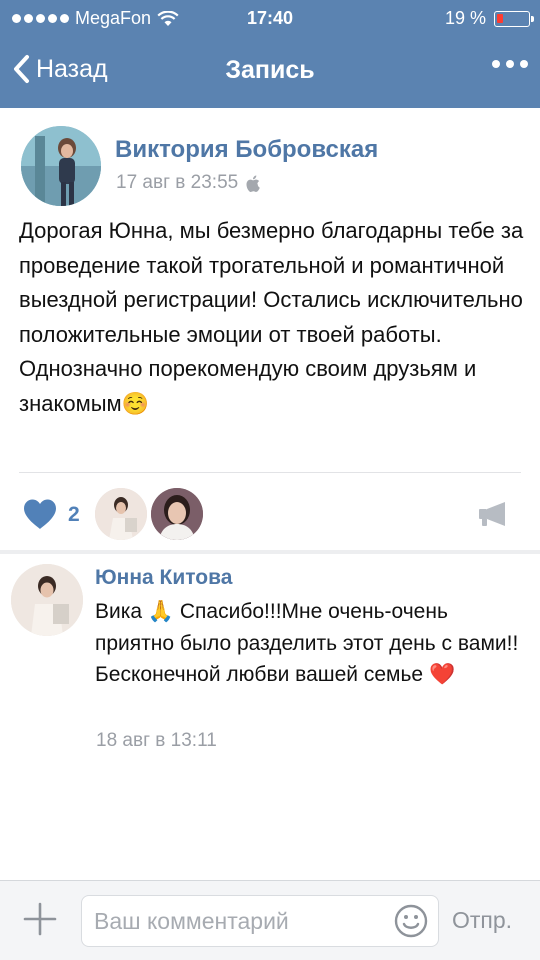 This screenshot has width=540, height=960. I want to click on attach-button, so click(40, 921).